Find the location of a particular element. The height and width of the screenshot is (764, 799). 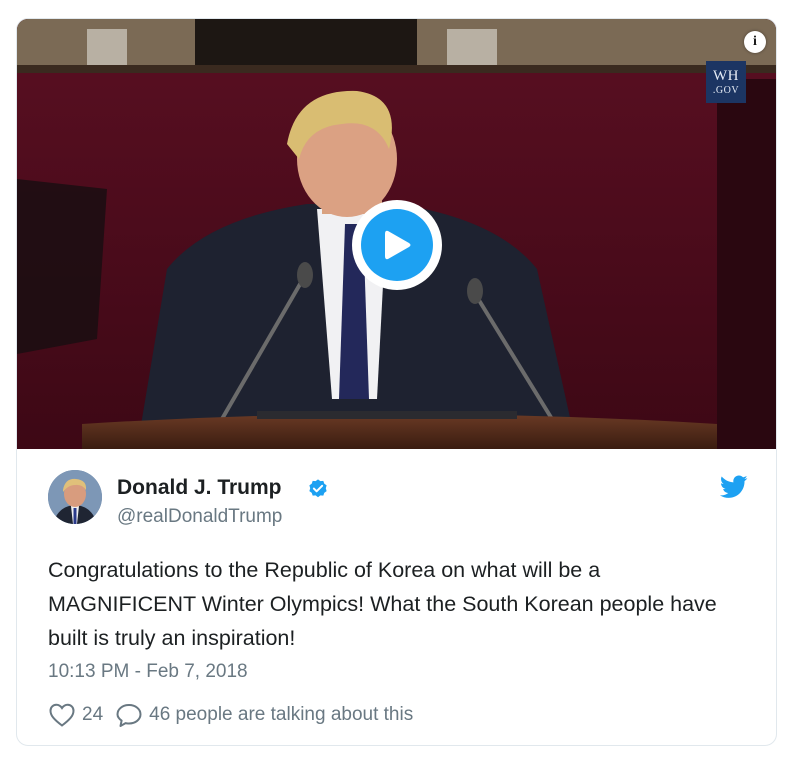

whitehouse-gov-logo: WH .GOV is located at coordinates (726, 82).